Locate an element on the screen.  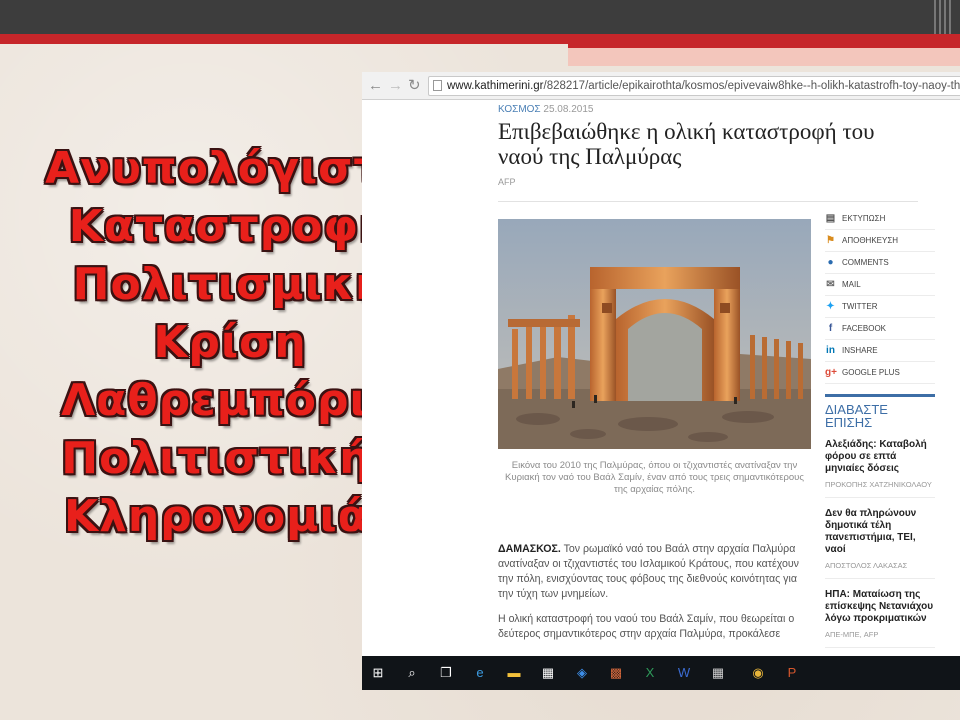
forward-arrow-icon: → is located at coordinates (395, 86).